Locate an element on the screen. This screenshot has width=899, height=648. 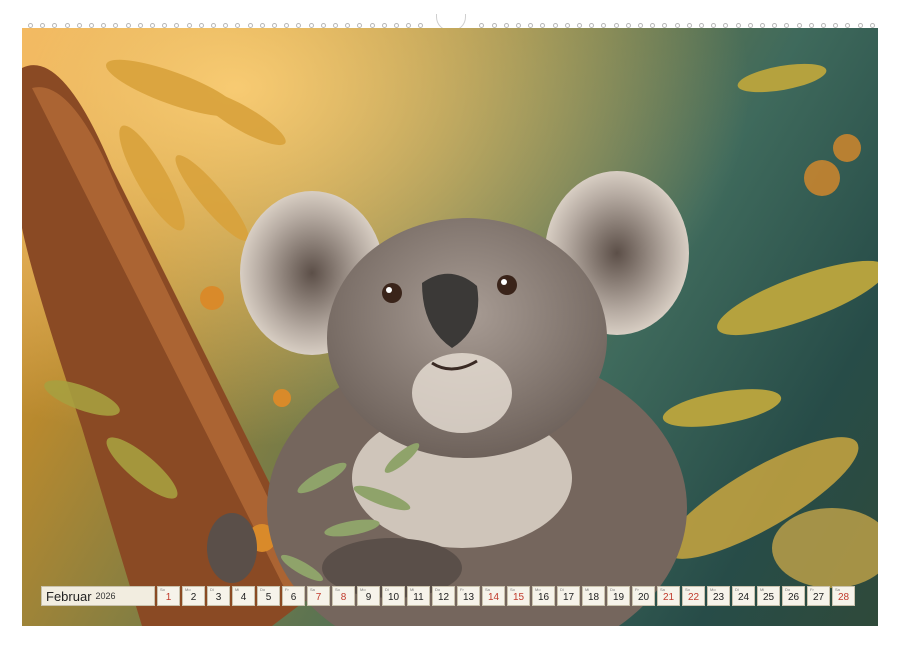
day-cell: Mo 9 is located at coordinates (368, 596).